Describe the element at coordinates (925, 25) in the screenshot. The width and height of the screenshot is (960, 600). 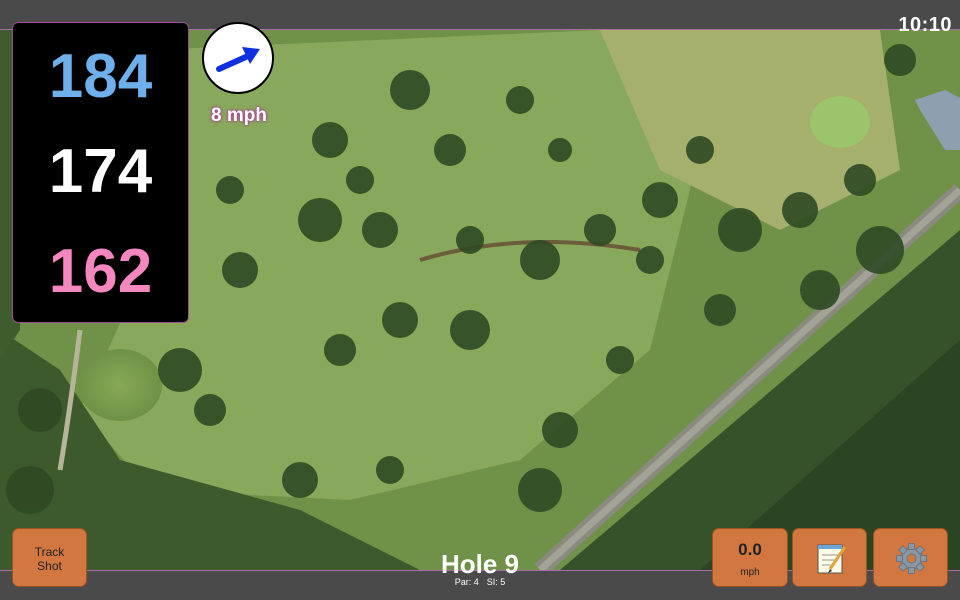
I see `clock: 10:10` at that location.